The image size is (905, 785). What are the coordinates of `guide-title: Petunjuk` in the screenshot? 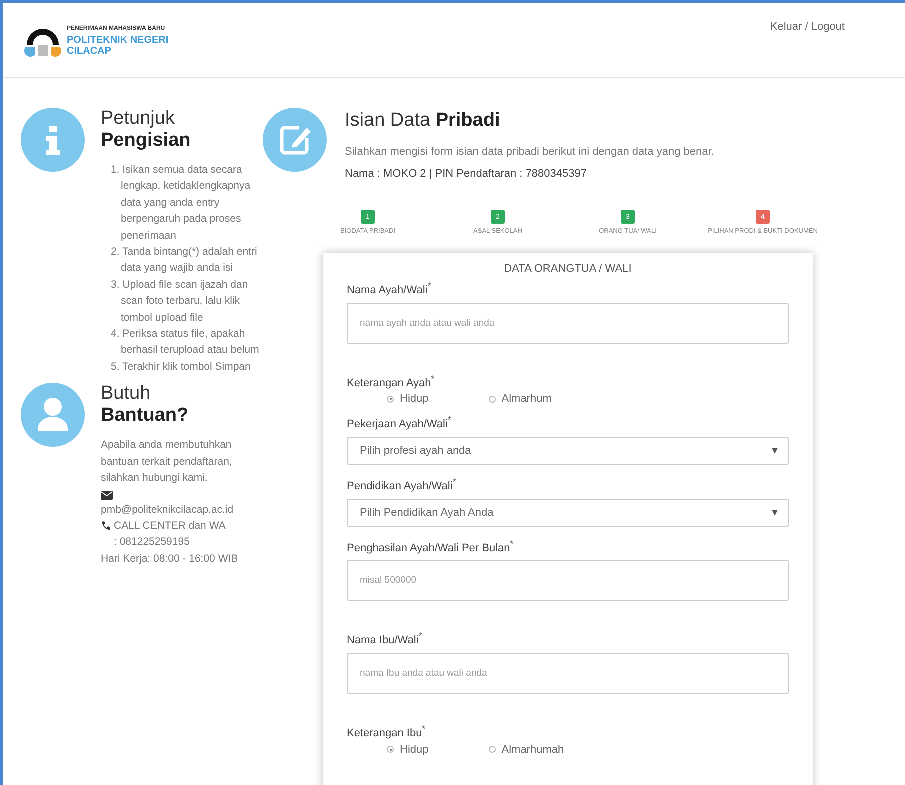 It's located at (138, 119).